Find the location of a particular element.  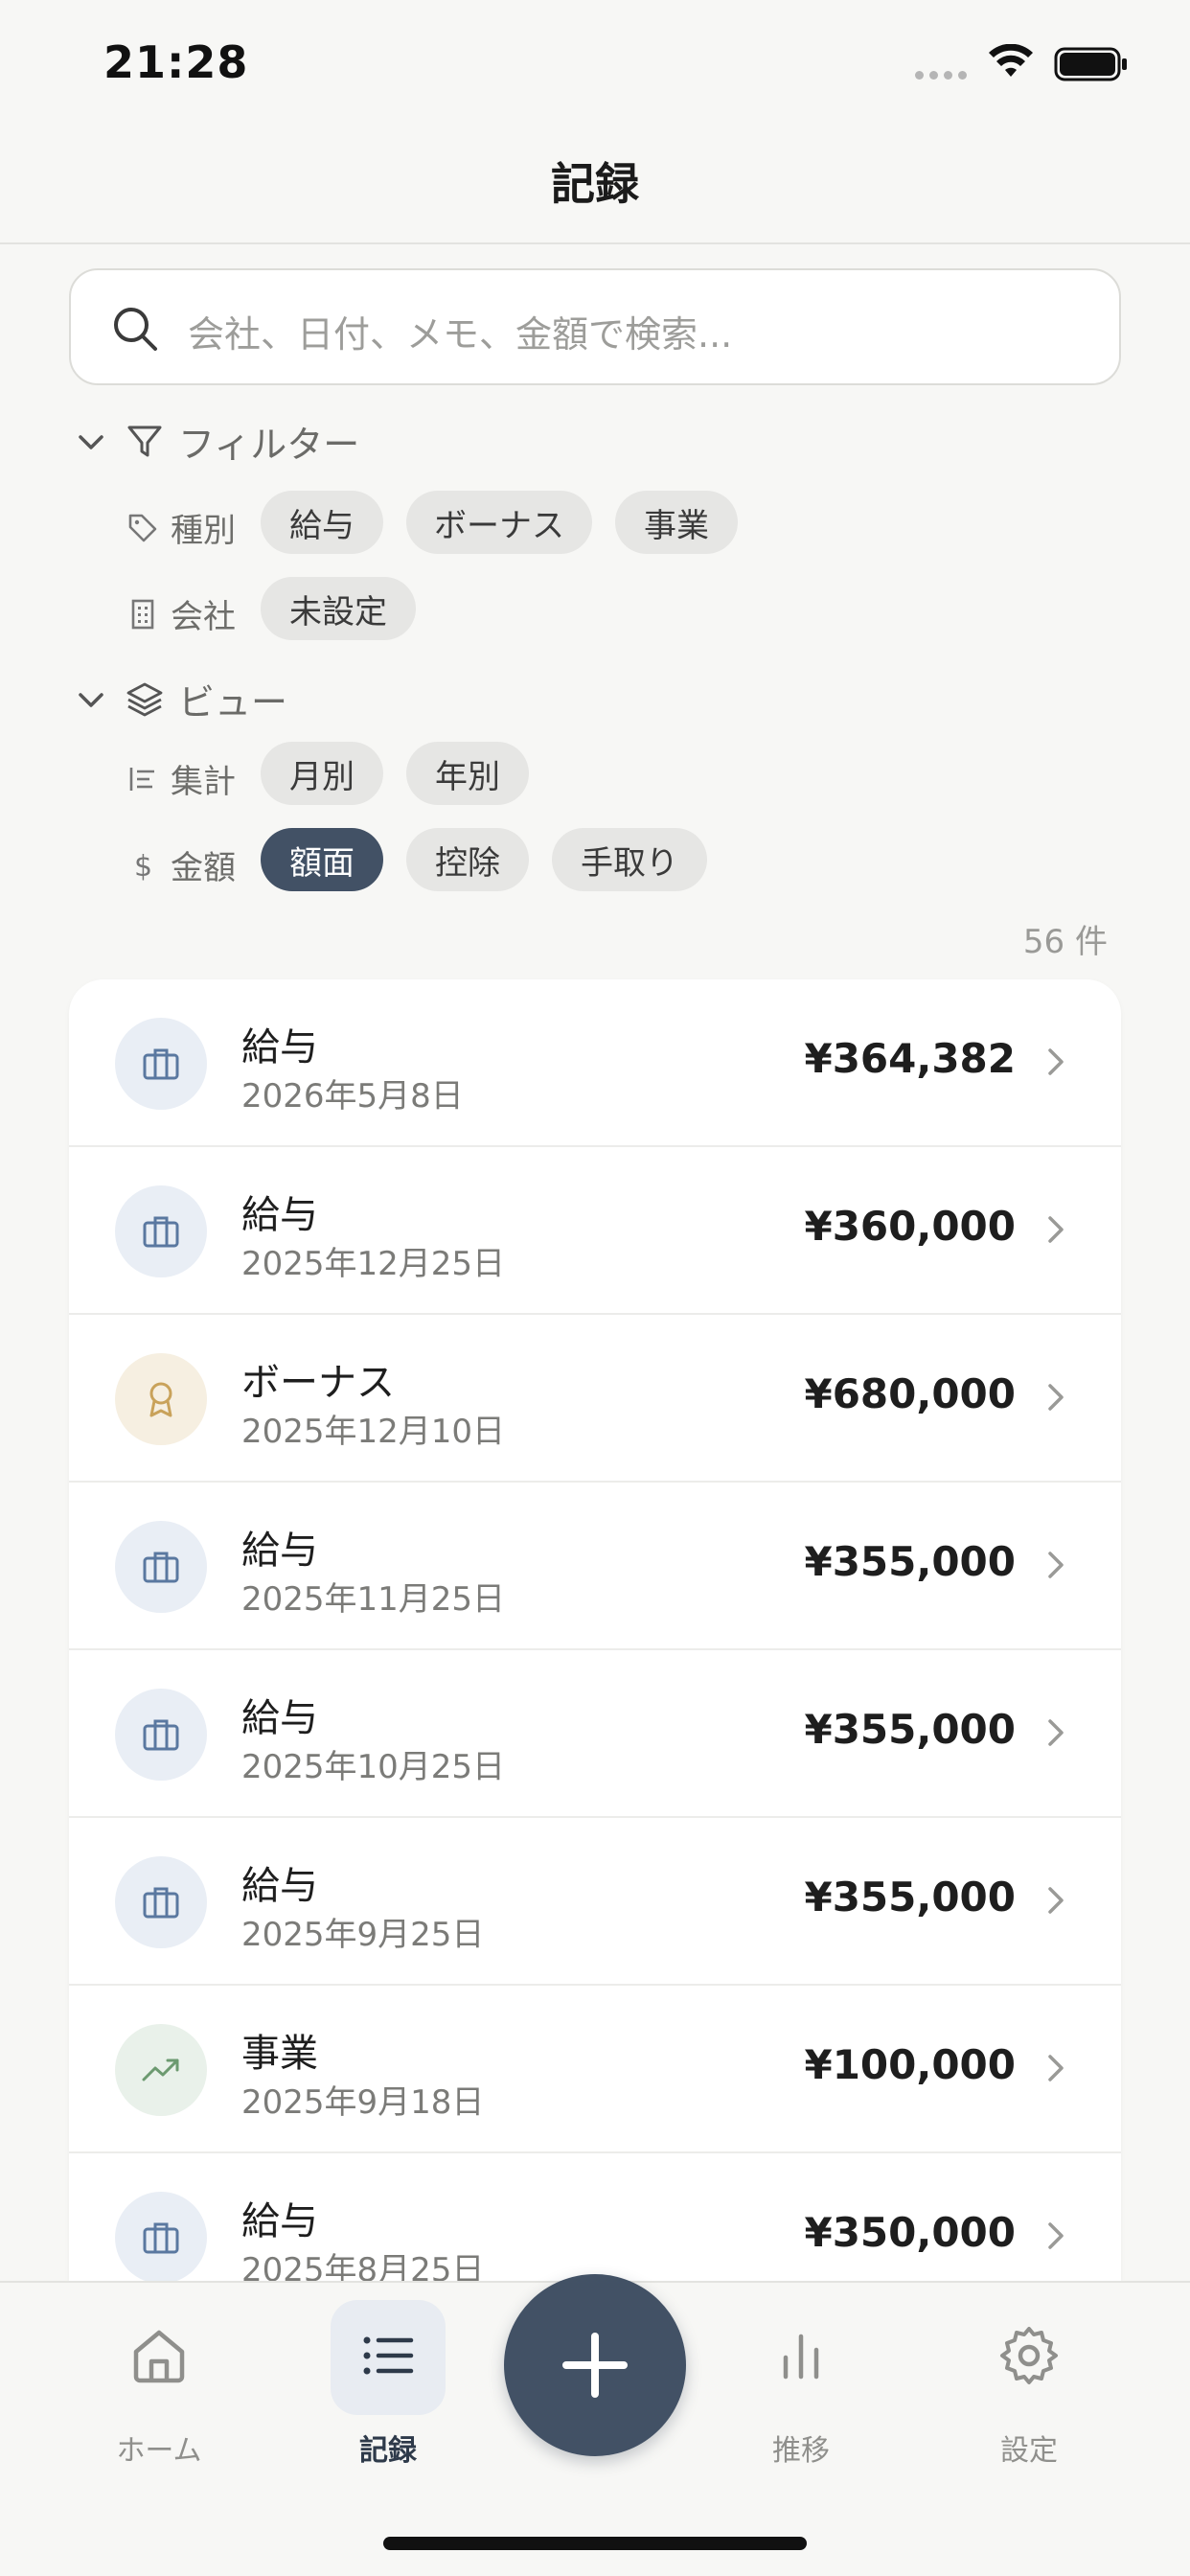

chip-gross: 額面 is located at coordinates (322, 859).